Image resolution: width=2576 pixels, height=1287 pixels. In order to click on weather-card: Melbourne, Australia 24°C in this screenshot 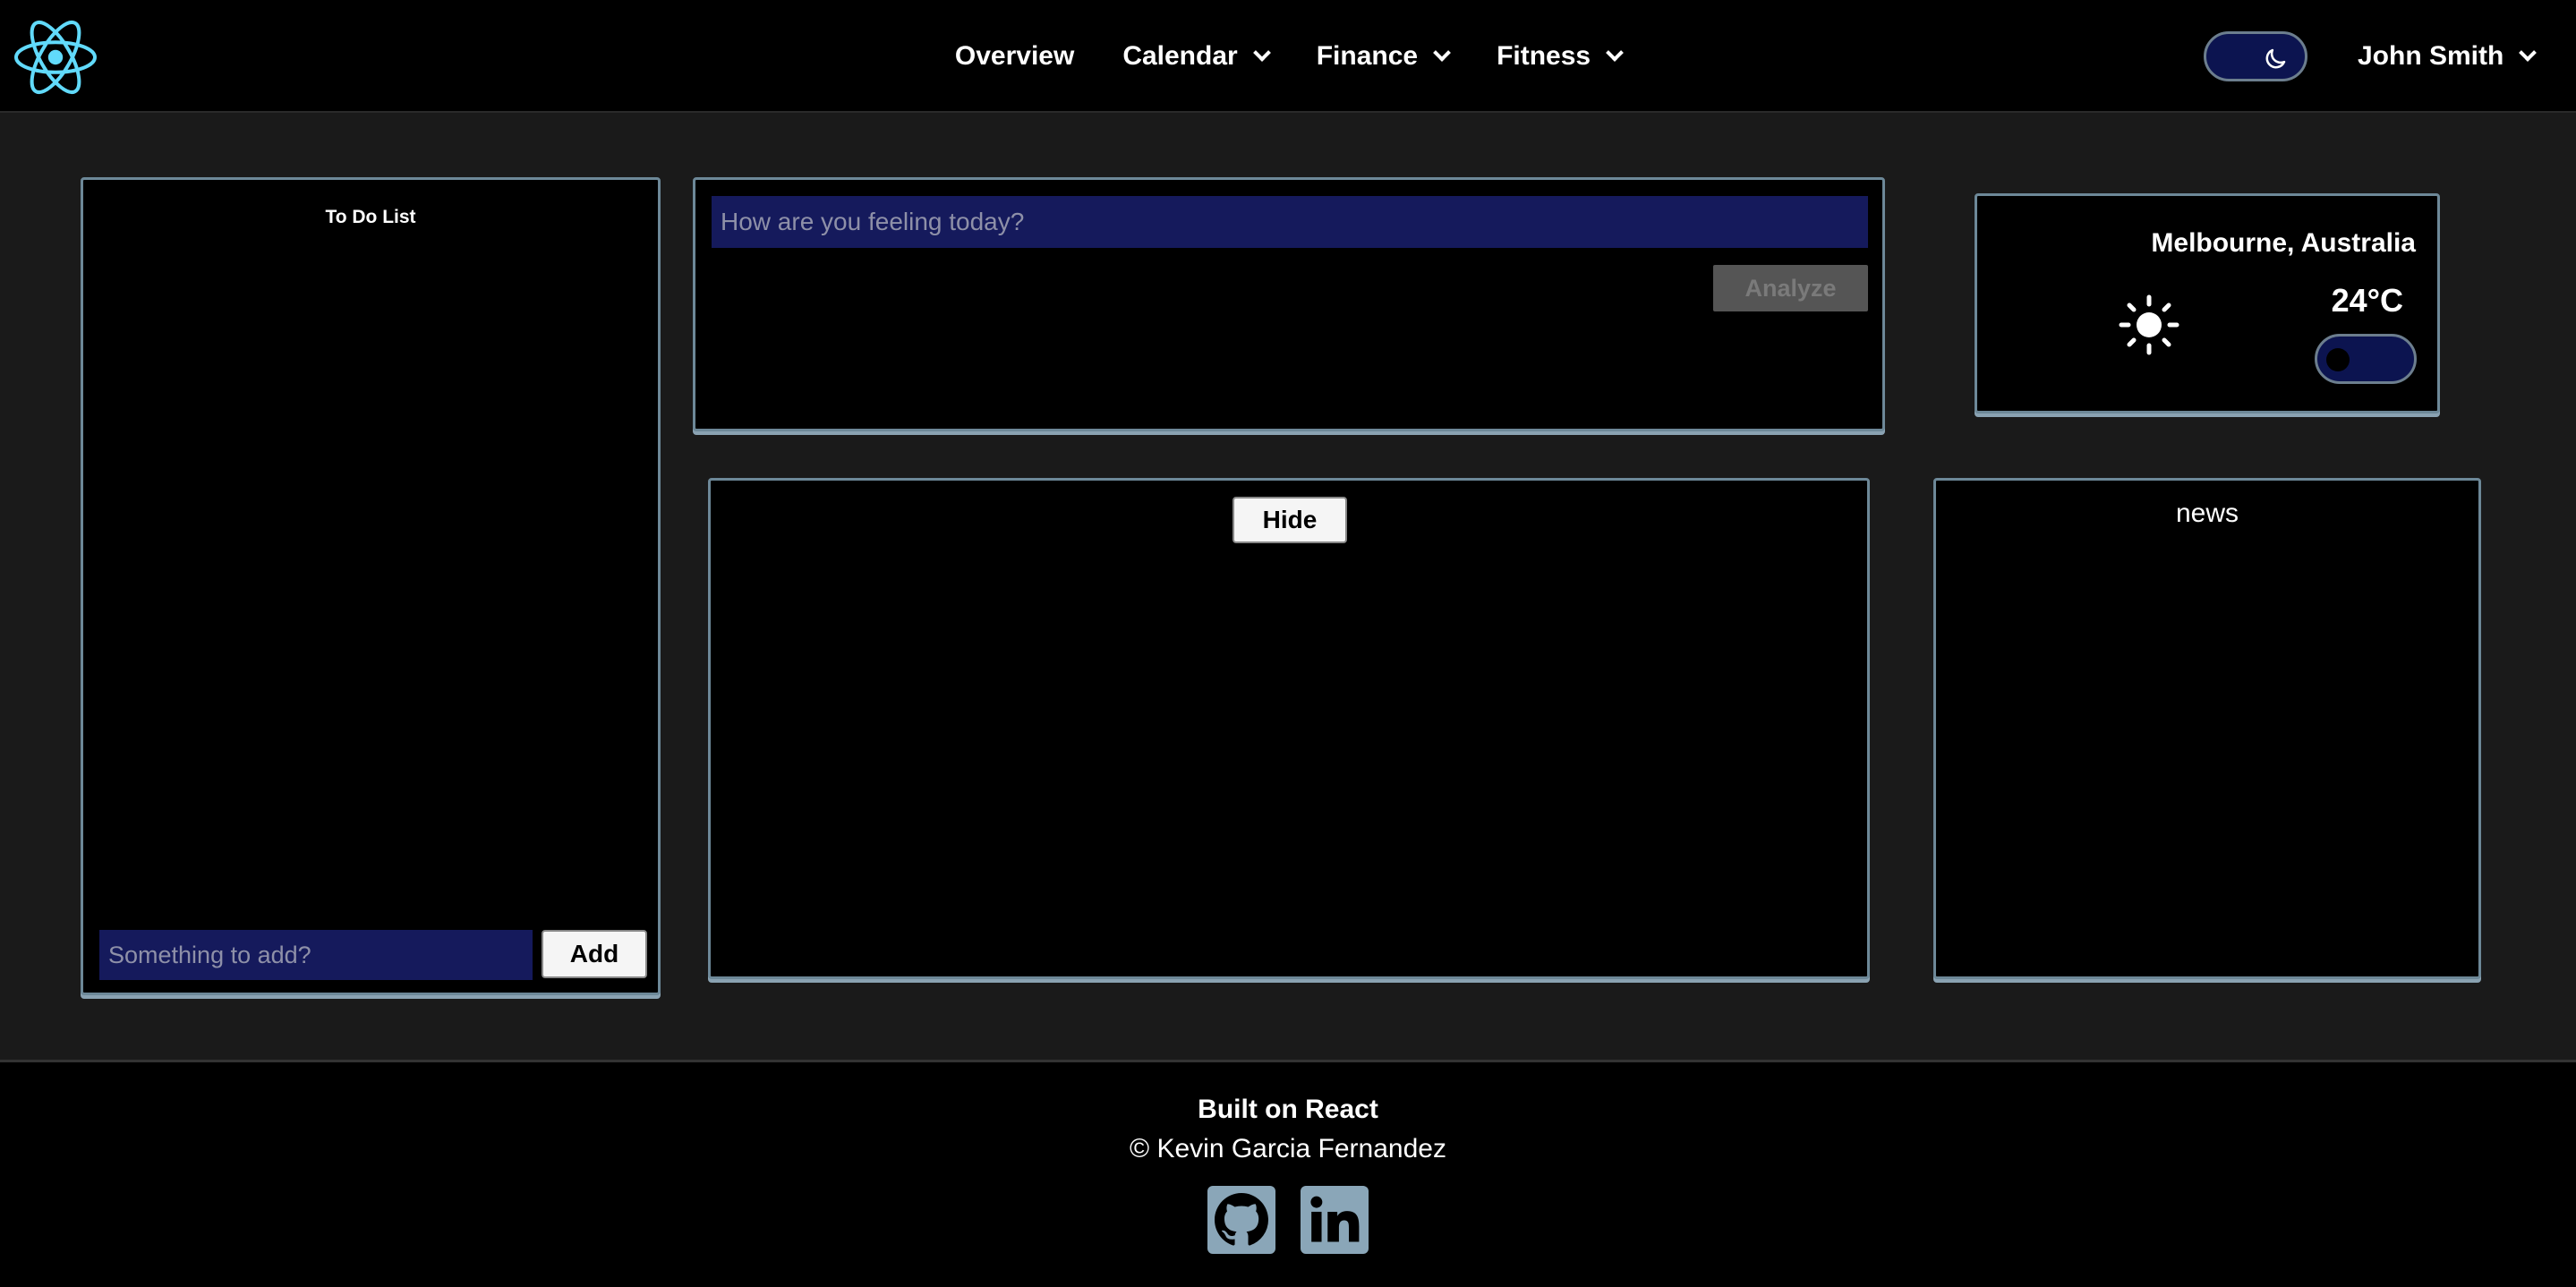, I will do `click(2207, 303)`.